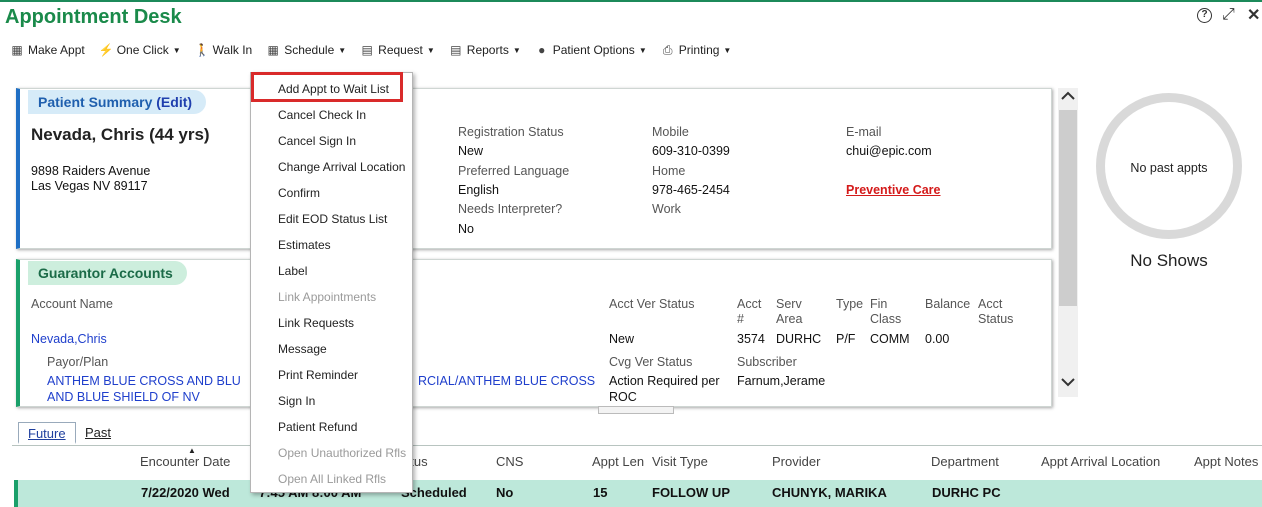 This screenshot has width=1262, height=507. Describe the element at coordinates (1068, 208) in the screenshot. I see `scrollbar-thumb` at that location.